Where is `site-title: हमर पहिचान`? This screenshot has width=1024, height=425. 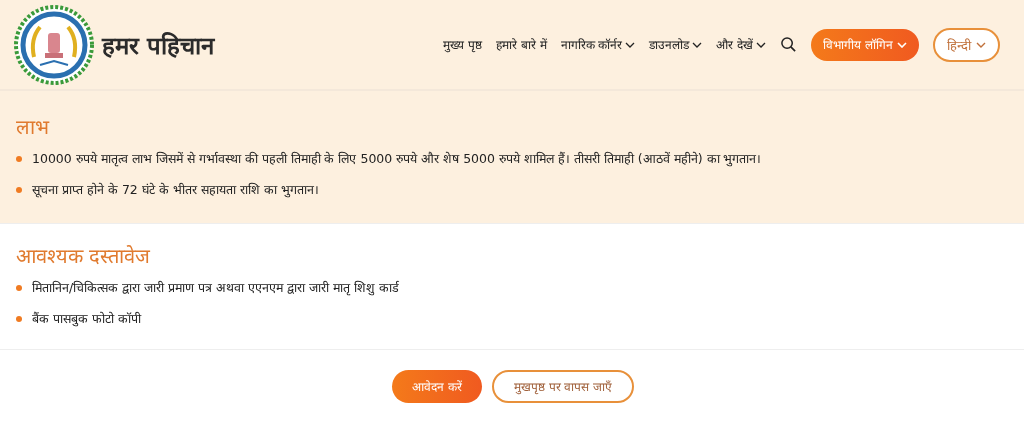 site-title: हमर पहिचान is located at coordinates (158, 46).